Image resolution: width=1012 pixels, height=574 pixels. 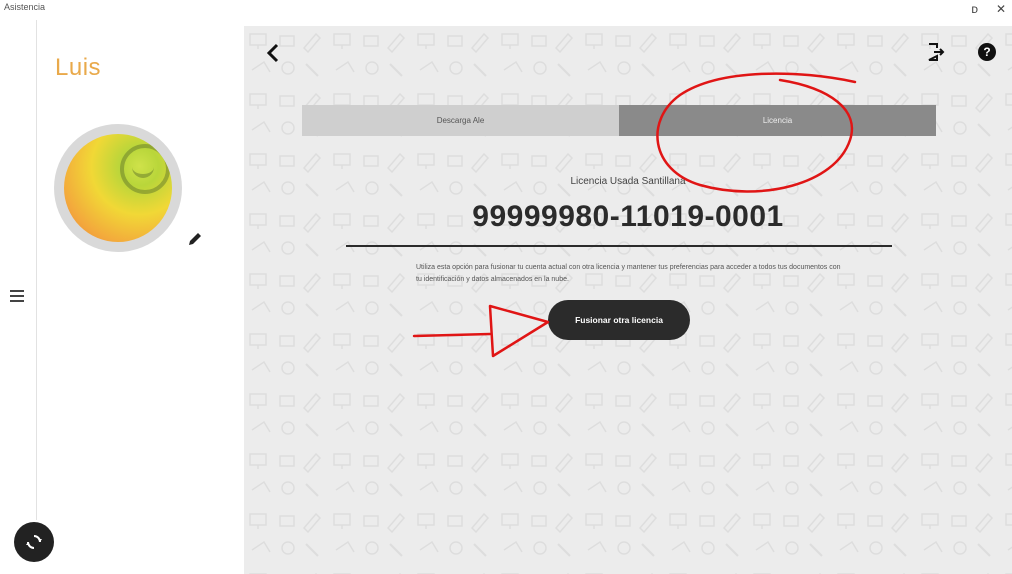 What do you see at coordinates (145, 169) in the screenshot?
I see `avatar-logo-icon` at bounding box center [145, 169].